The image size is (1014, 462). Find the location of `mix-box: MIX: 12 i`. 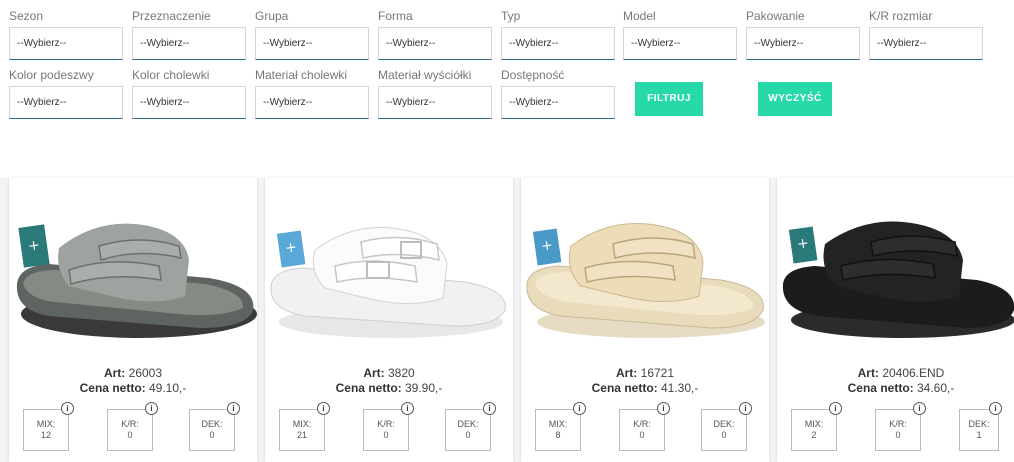

mix-box: MIX: 12 i is located at coordinates (48, 426).